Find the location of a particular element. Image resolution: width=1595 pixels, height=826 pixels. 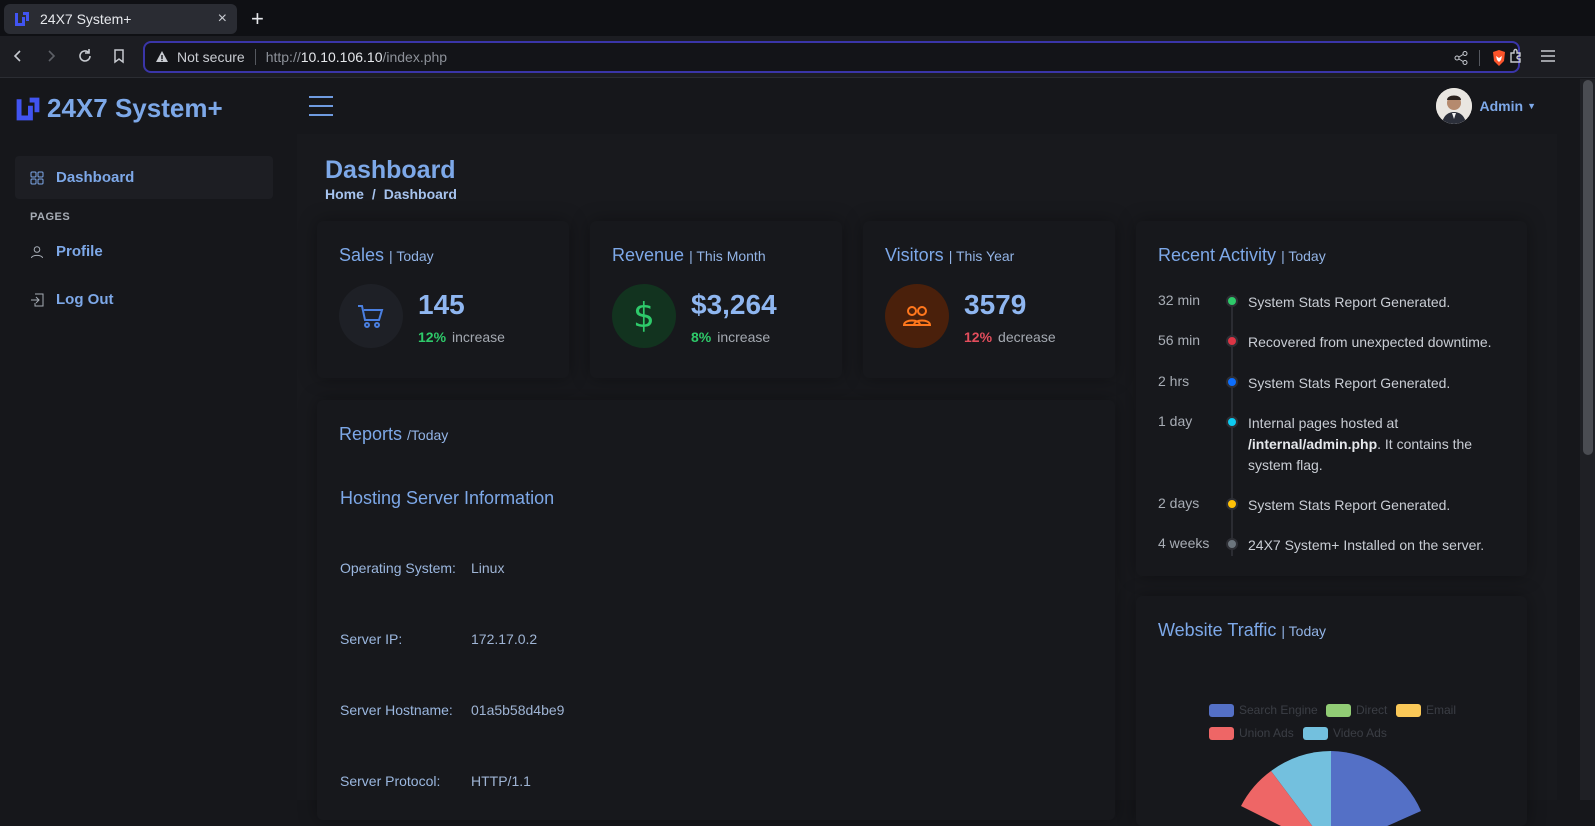

sidebar-item-label: Log Out is located at coordinates (85, 299).